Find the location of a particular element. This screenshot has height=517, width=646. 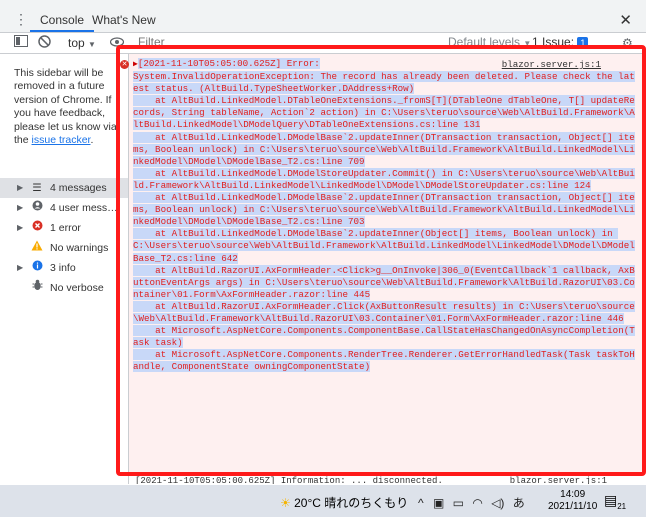

next-entry-source-link: blazor.server.js:1 is located at coordinates (558, 480).